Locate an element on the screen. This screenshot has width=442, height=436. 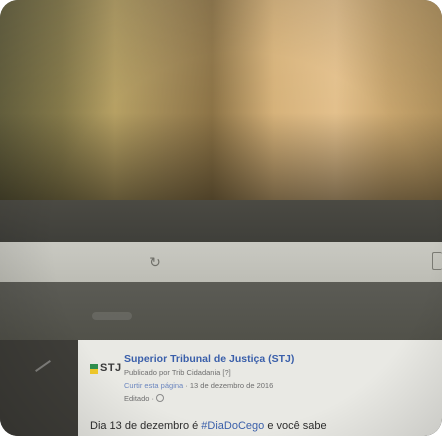
globe-icon is located at coordinates (160, 398).